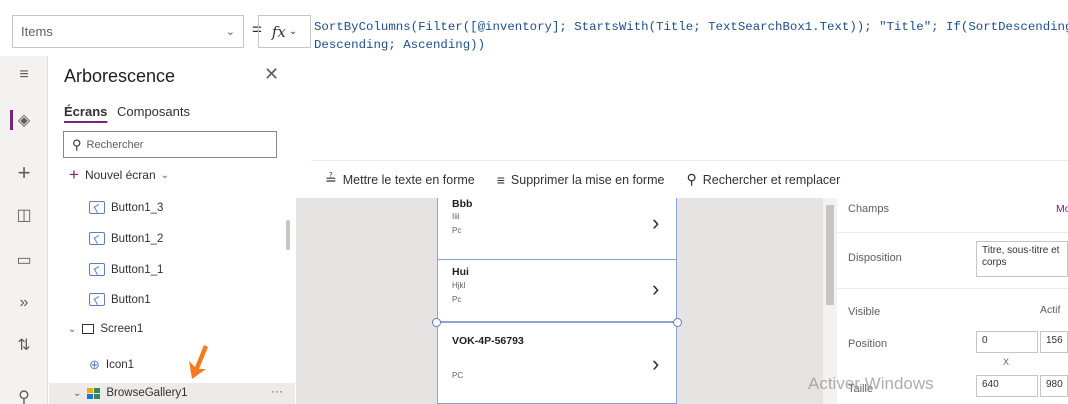 Image resolution: width=1068 pixels, height=404 pixels. What do you see at coordinates (875, 258) in the screenshot?
I see `layout-label: Disposition` at bounding box center [875, 258].